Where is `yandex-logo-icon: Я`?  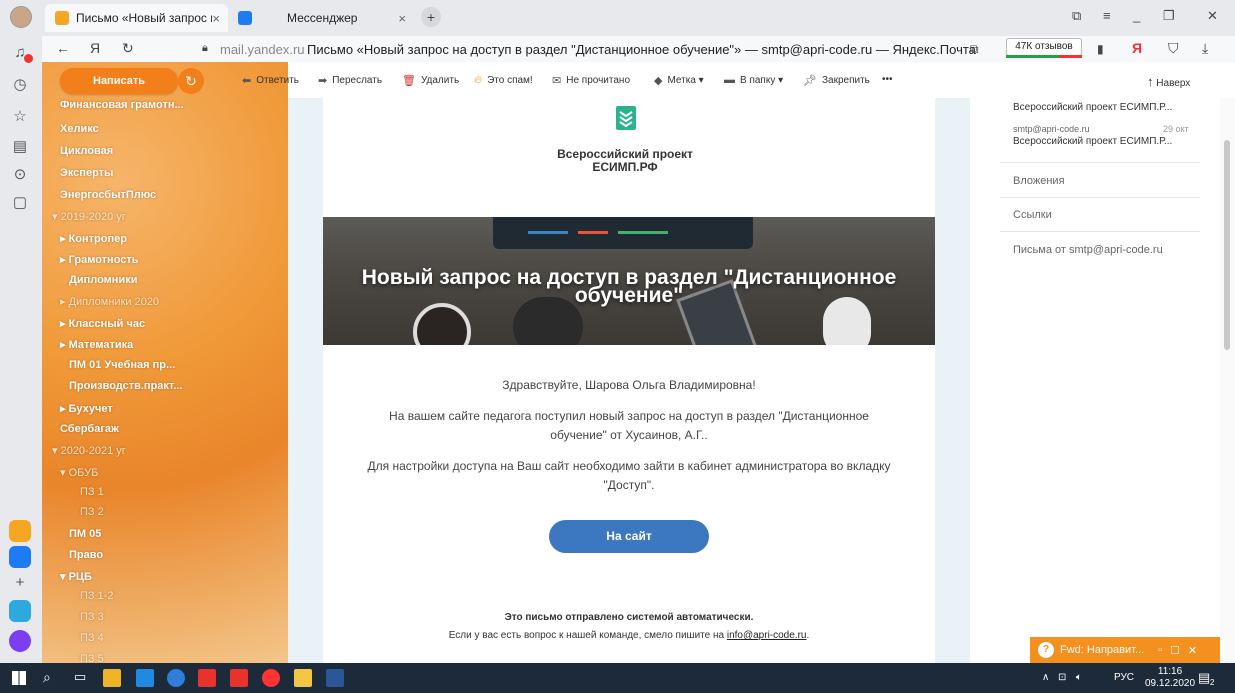 yandex-logo-icon: Я is located at coordinates (95, 48).